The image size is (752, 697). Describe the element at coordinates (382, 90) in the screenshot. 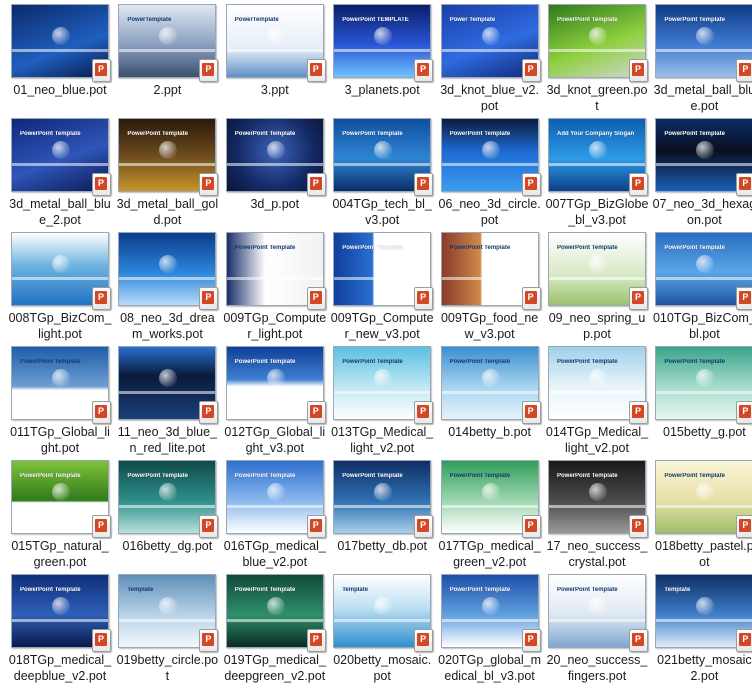

I see `file-name: 3_planets.pot` at that location.